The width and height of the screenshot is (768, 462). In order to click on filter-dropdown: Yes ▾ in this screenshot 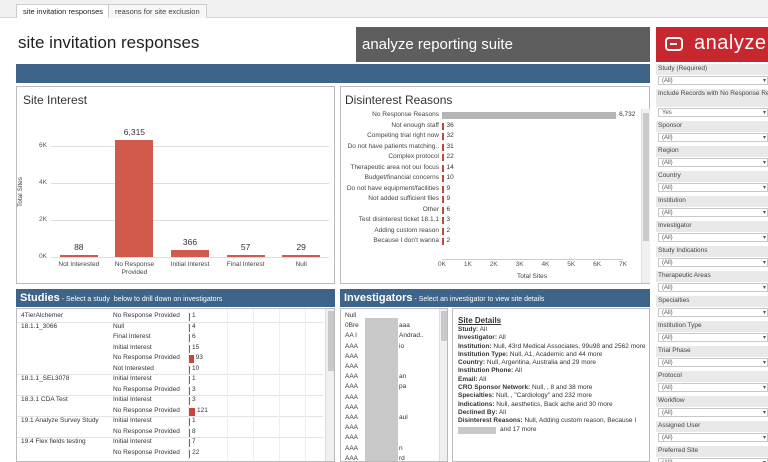, I will do `click(713, 112)`.